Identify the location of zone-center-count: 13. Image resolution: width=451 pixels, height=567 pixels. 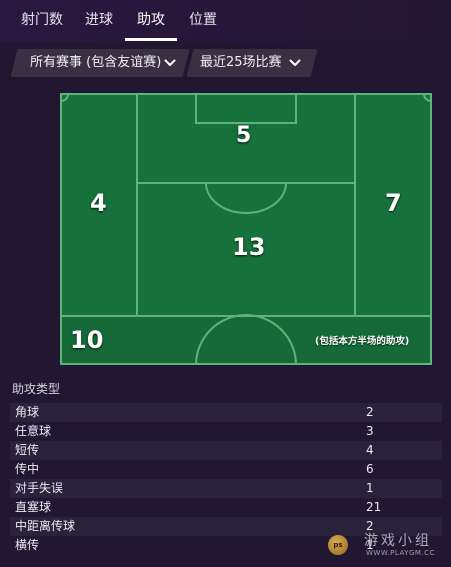
(249, 247).